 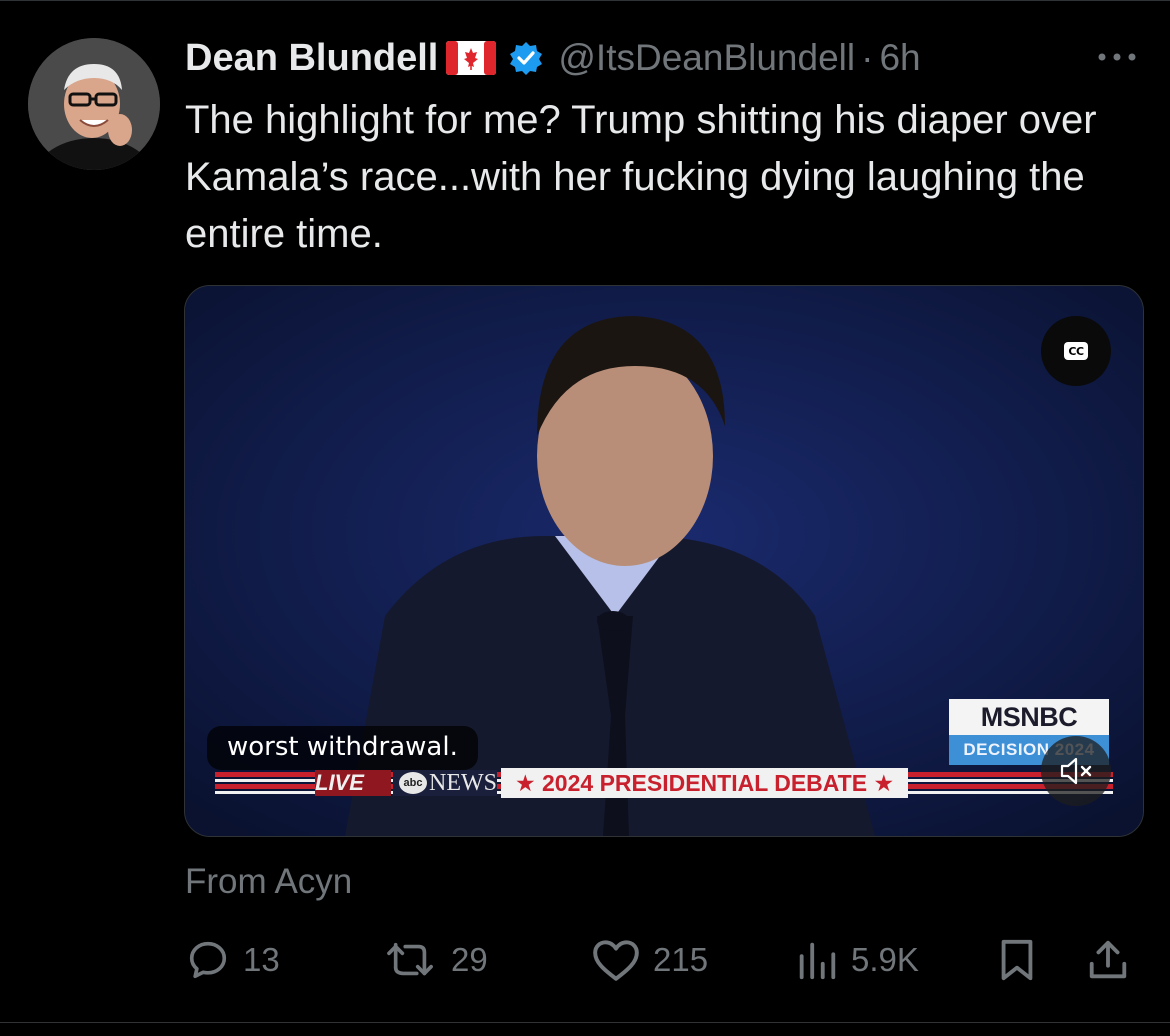 What do you see at coordinates (817, 961) in the screenshot?
I see `views-icon` at bounding box center [817, 961].